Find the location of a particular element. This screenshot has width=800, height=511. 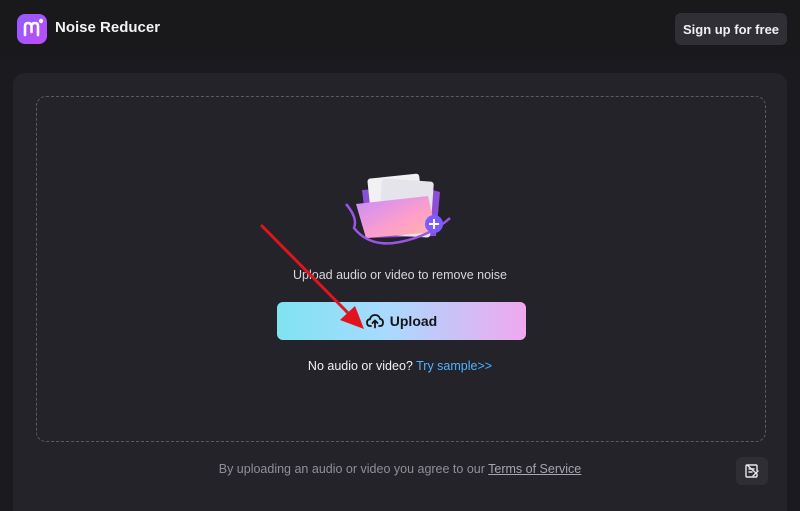

app-title: Noise Reducer is located at coordinates (108, 27).